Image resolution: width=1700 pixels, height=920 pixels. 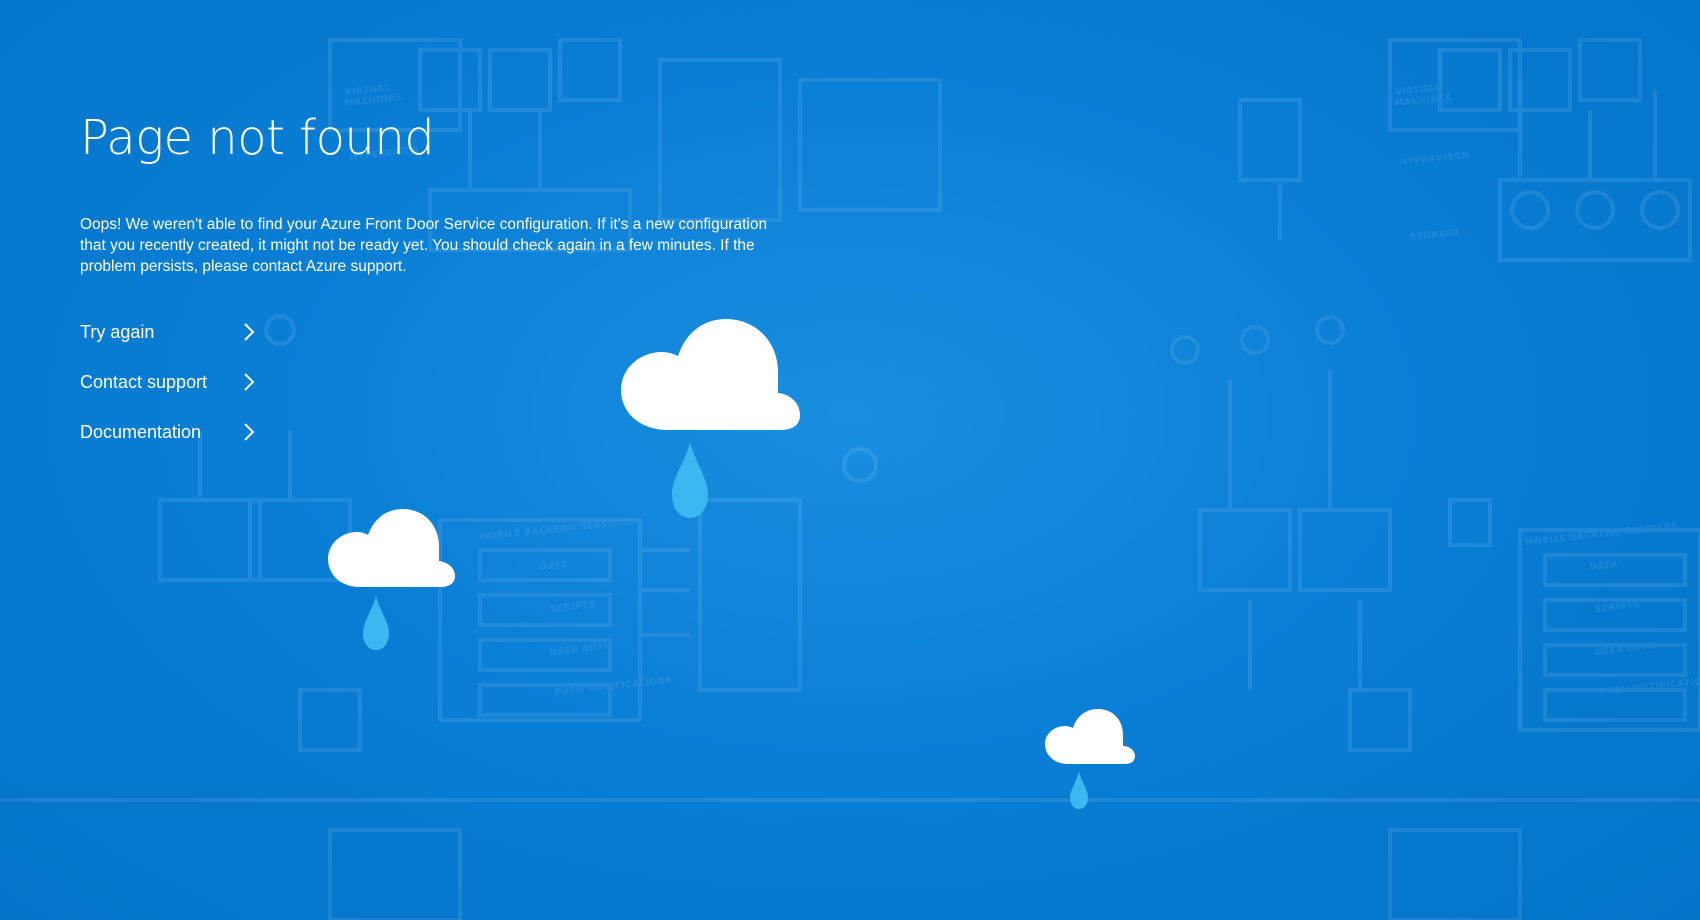 What do you see at coordinates (168, 332) in the screenshot?
I see `try-again-link: Try again` at bounding box center [168, 332].